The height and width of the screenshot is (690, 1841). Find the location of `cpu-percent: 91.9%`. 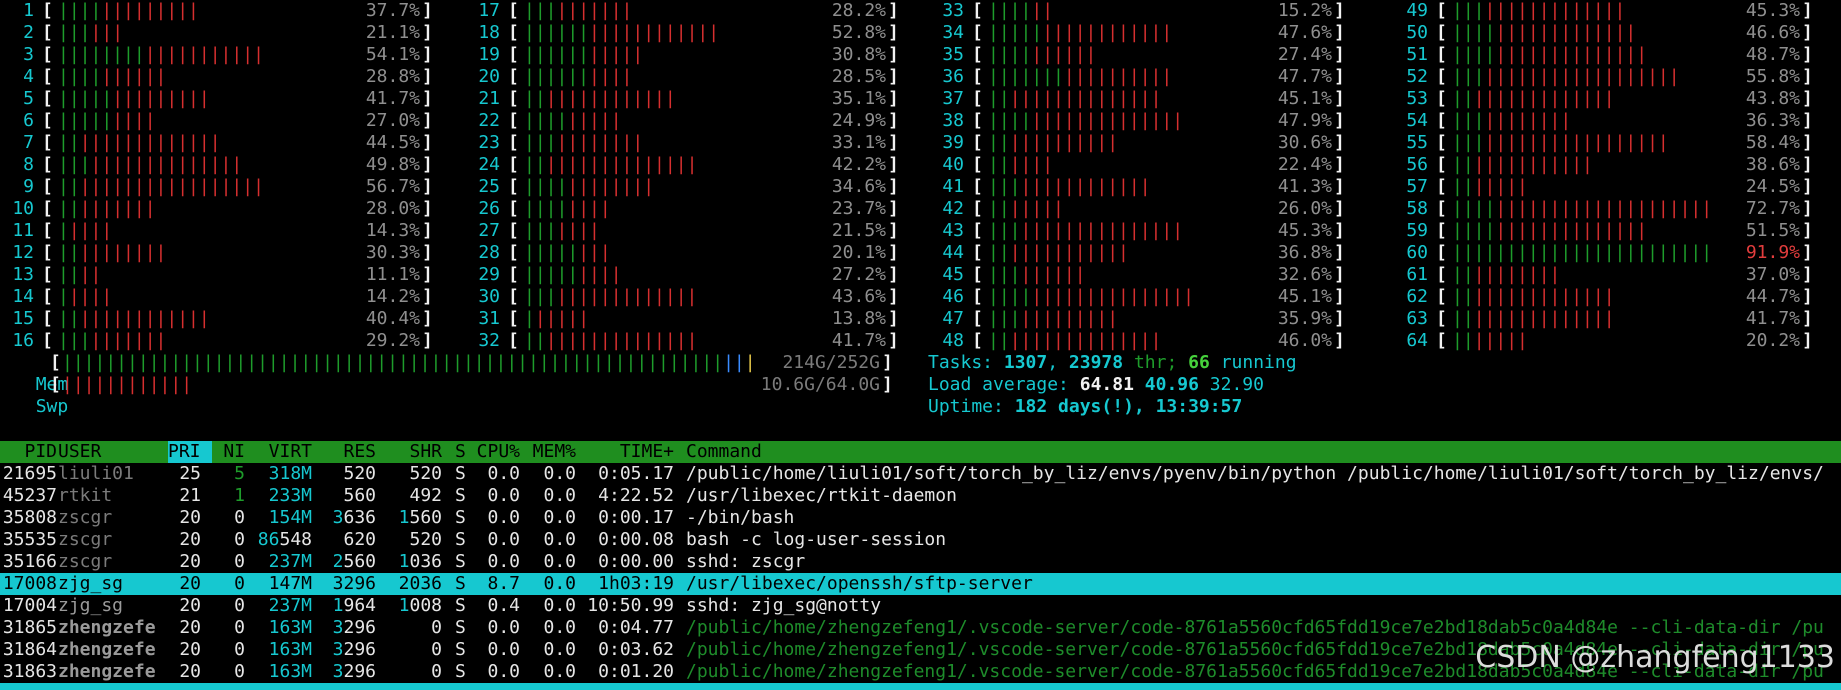

cpu-percent: 91.9% is located at coordinates (1772, 252).